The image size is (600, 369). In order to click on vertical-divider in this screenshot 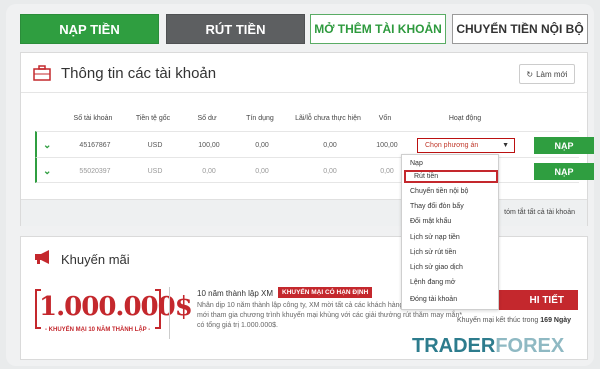, I will do `click(169, 313)`.